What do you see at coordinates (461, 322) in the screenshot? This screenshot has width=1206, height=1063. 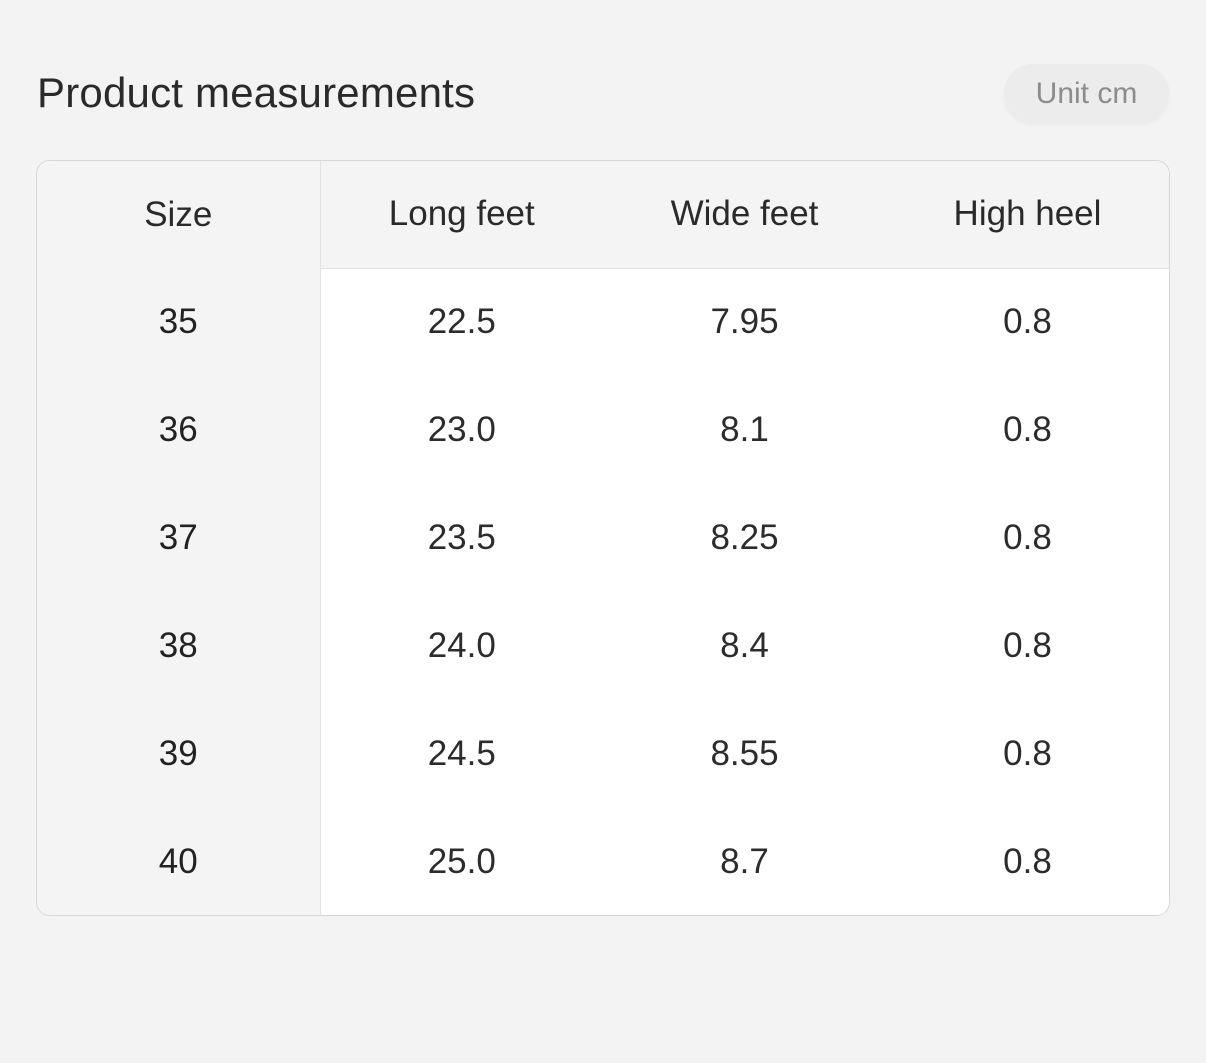 I see `long-feet-cell: 22.5` at bounding box center [461, 322].